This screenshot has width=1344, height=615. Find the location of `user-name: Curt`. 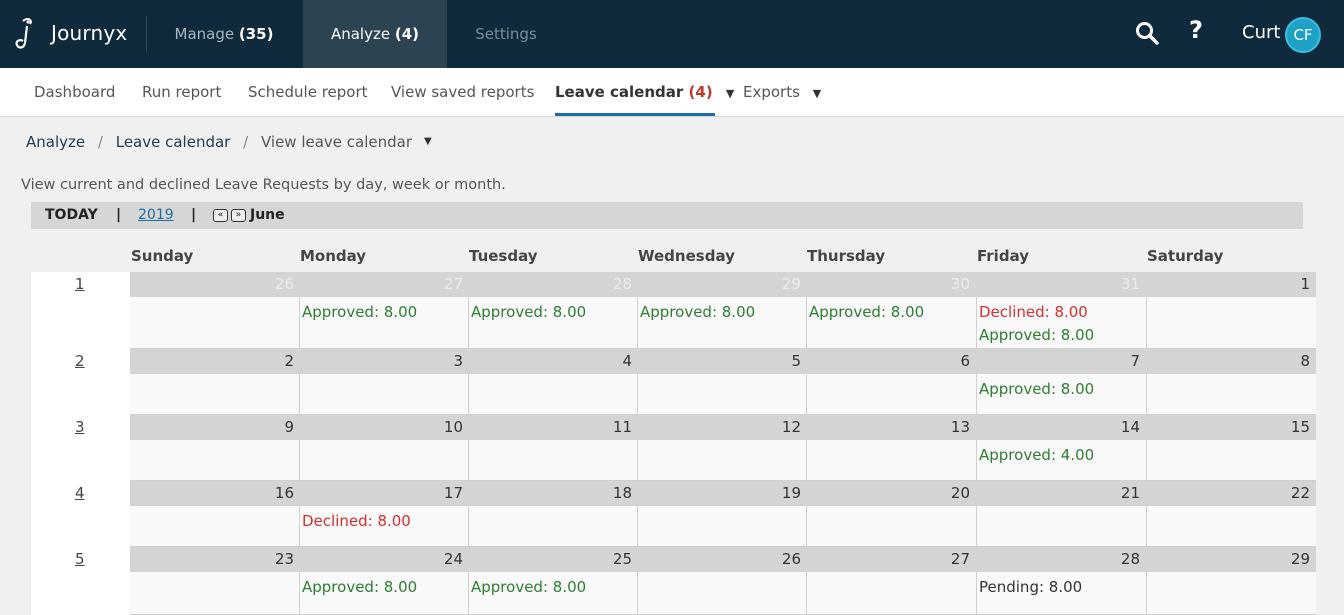

user-name: Curt is located at coordinates (1261, 32).